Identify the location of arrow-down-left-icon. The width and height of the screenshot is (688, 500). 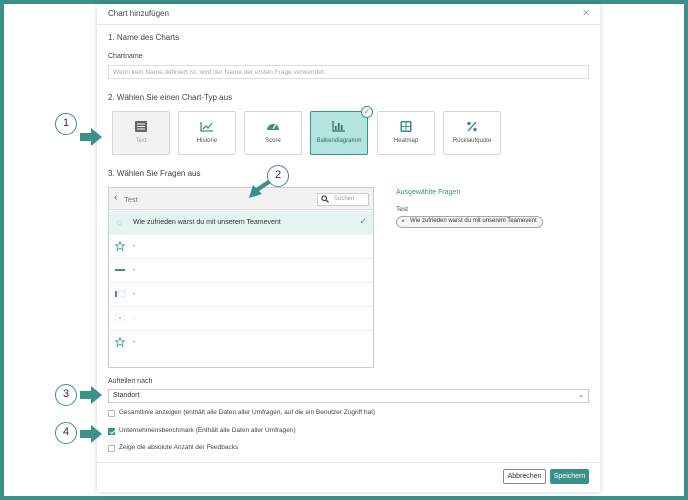
(260, 189).